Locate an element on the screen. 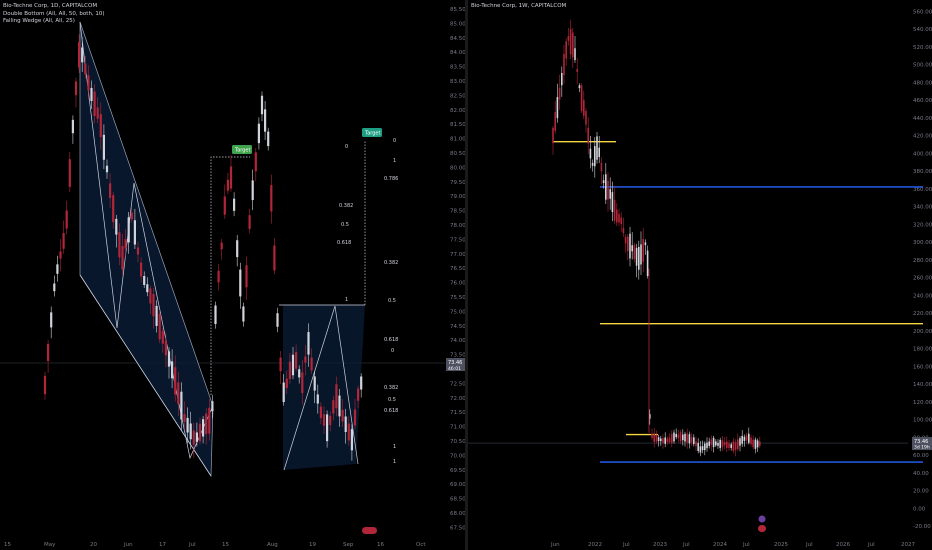 The width and height of the screenshot is (932, 550). price-axis-label: 140.00 is located at coordinates (922, 385).